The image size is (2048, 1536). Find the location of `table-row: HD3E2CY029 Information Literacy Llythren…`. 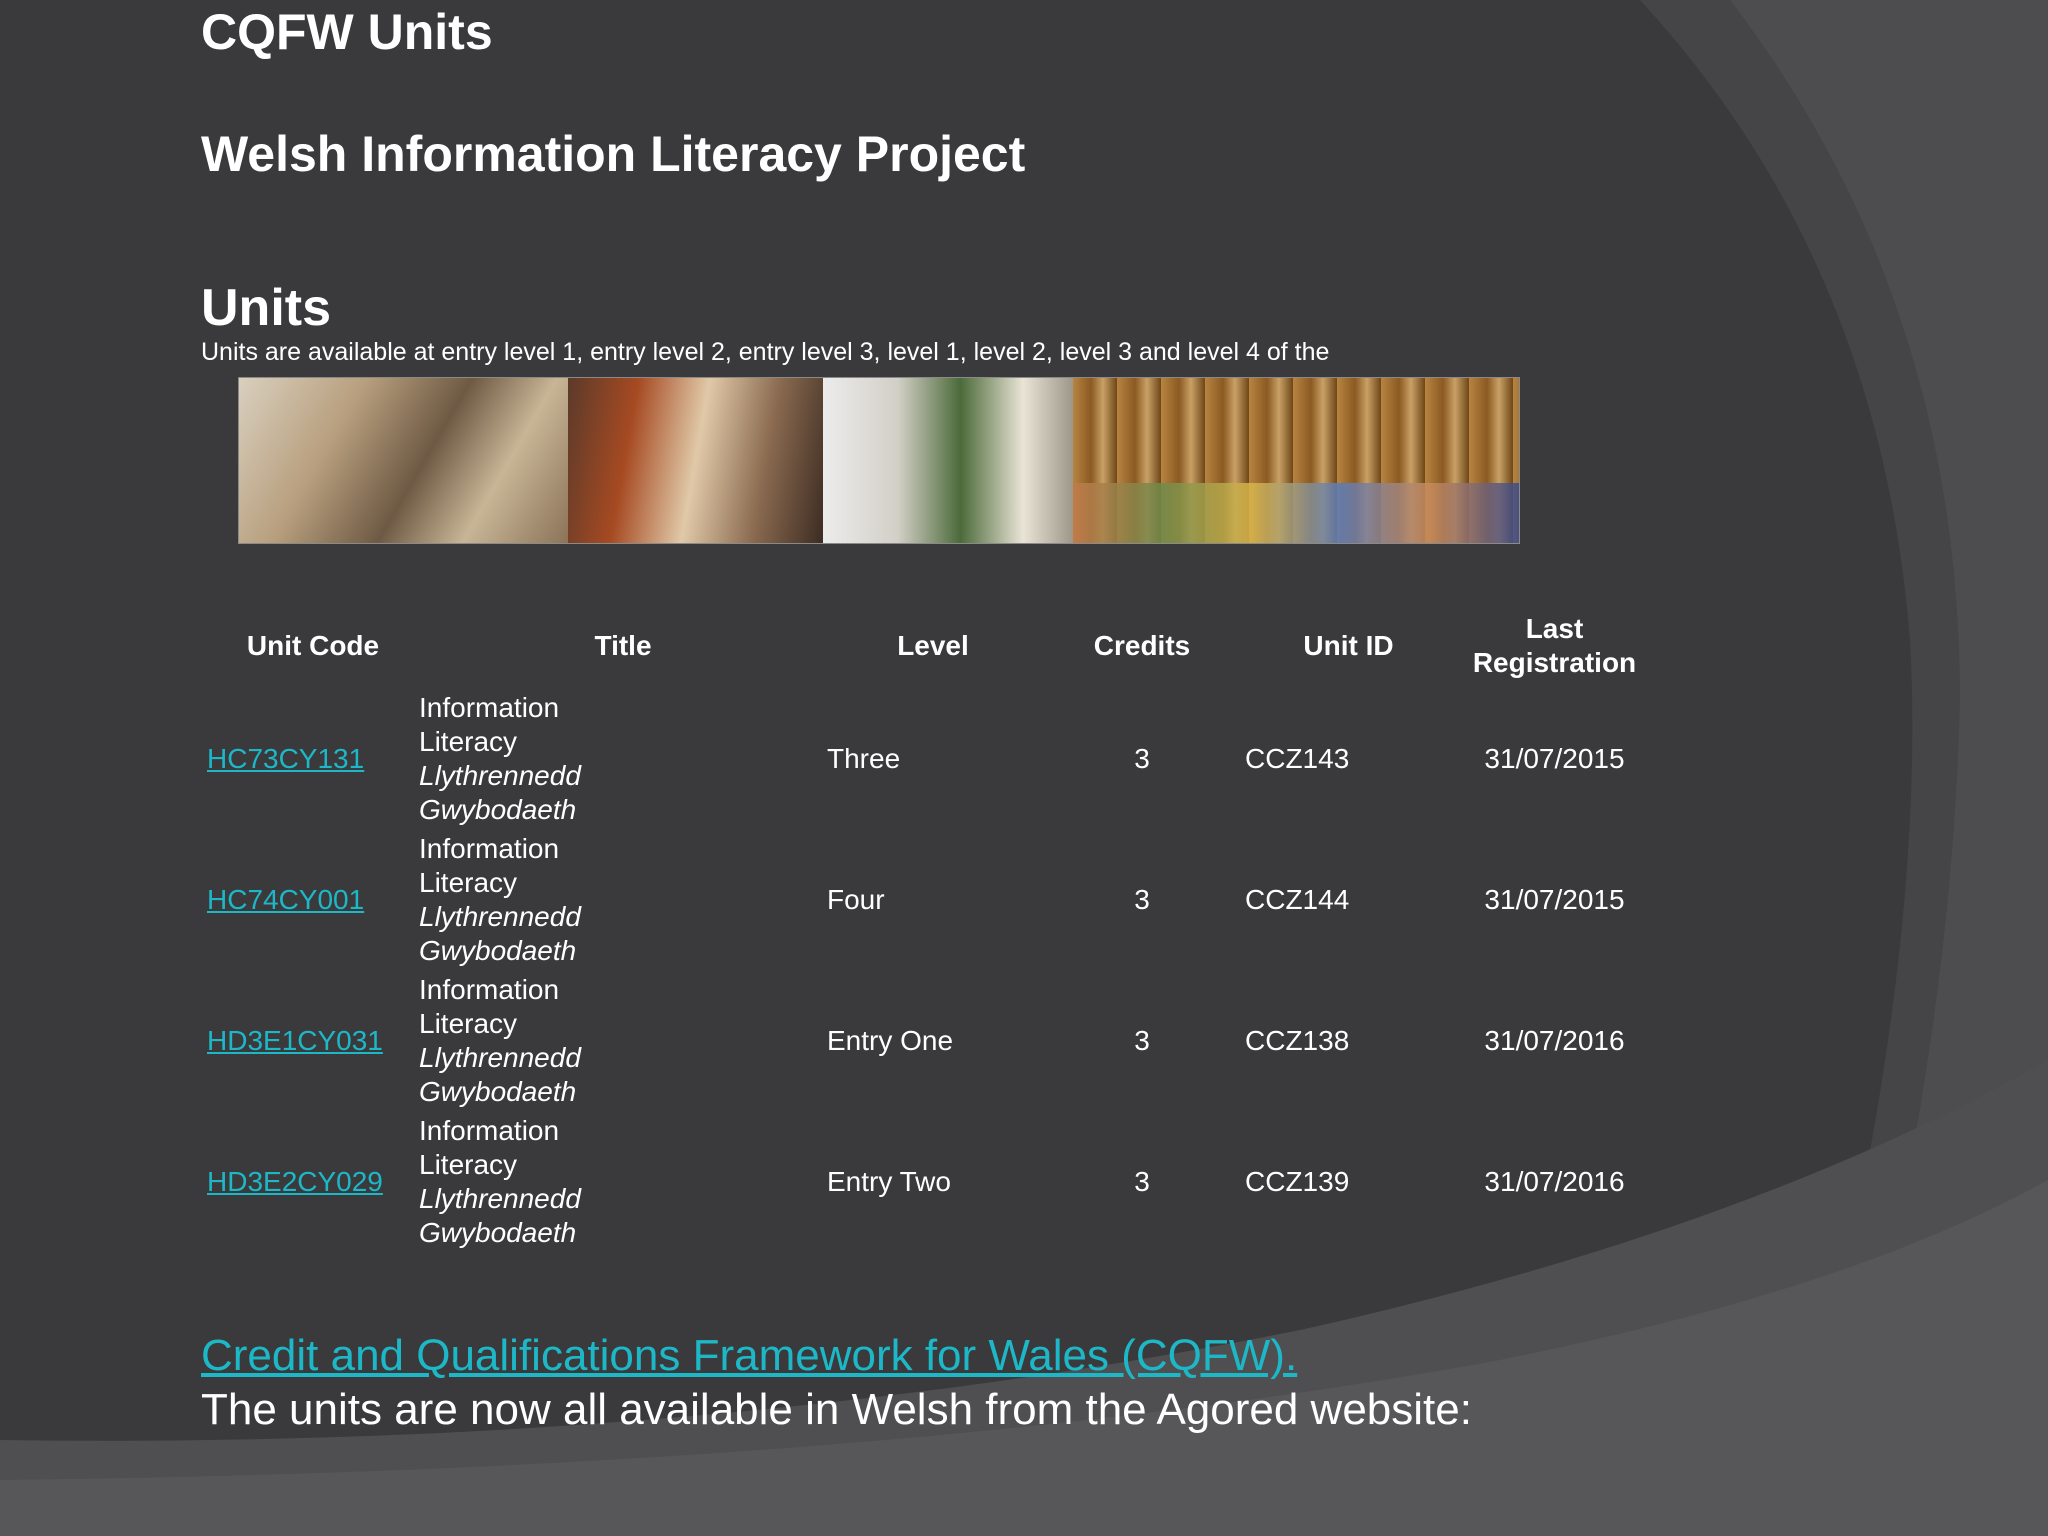

table-row: HD3E2CY029 Information Literacy Llythren… is located at coordinates (929, 1181).